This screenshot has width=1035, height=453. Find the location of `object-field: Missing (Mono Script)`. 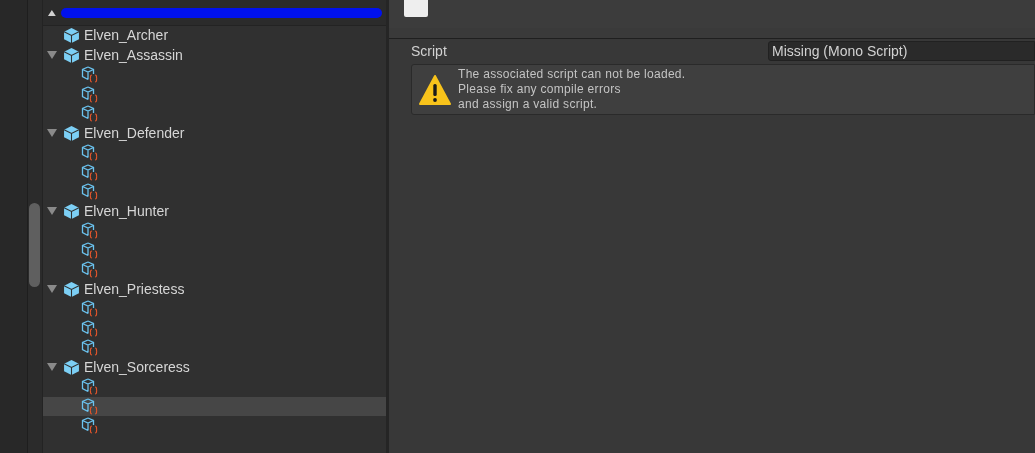

object-field: Missing (Mono Script) is located at coordinates (901, 51).